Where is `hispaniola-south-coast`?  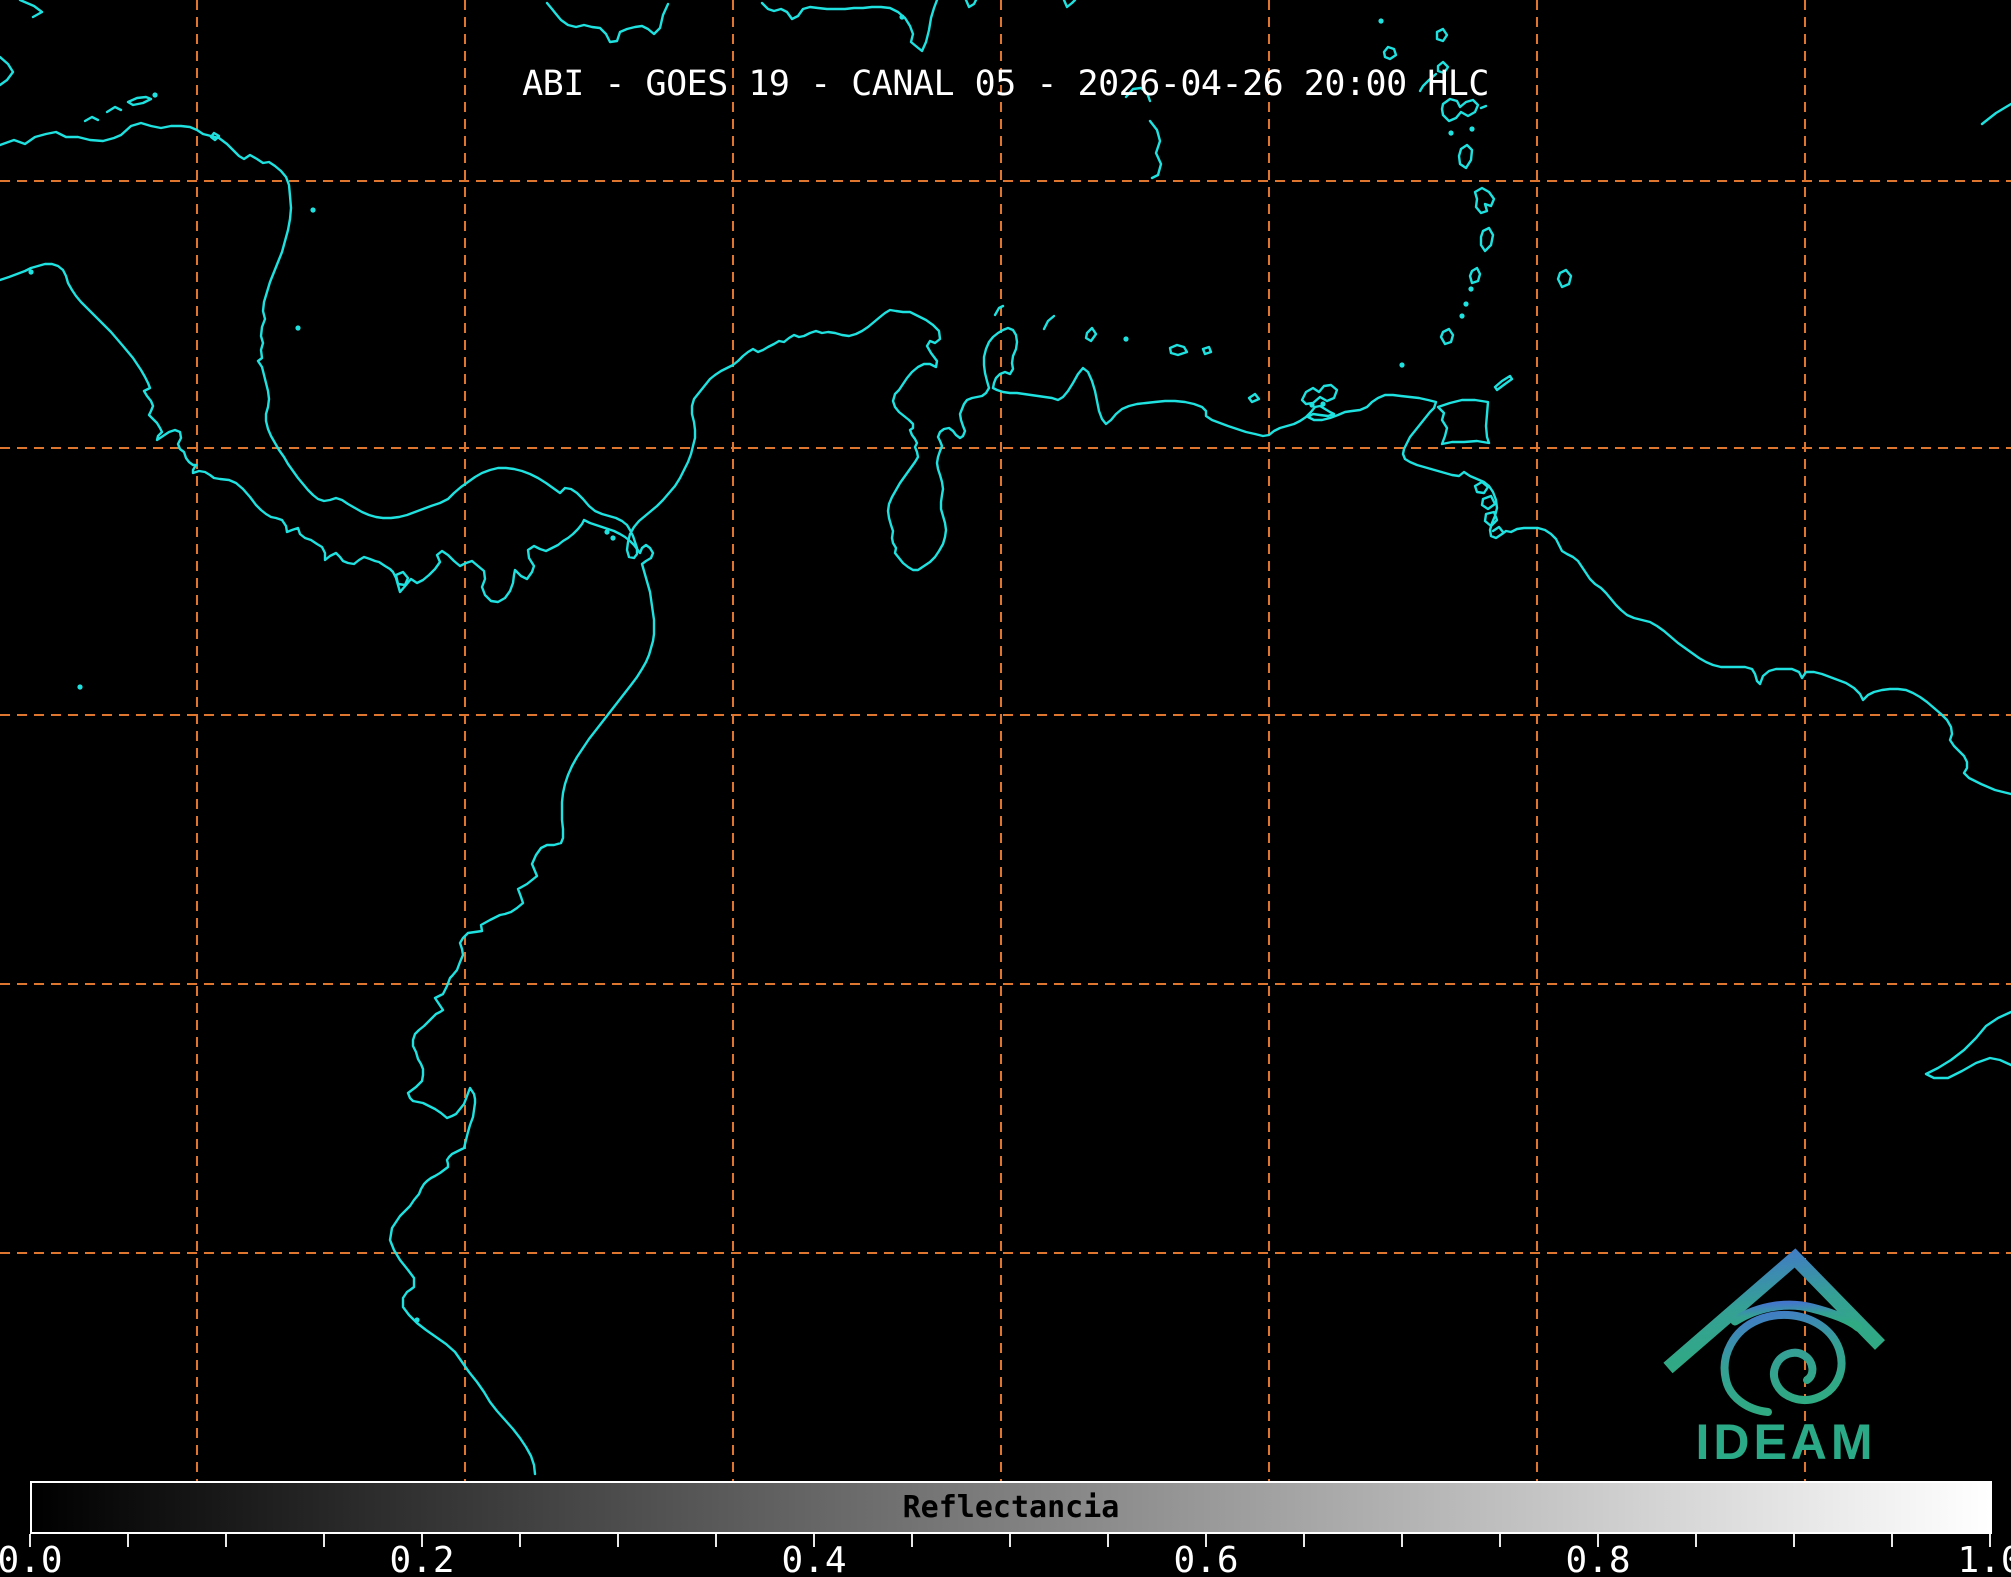
hispaniola-south-coast is located at coordinates (849, 26).